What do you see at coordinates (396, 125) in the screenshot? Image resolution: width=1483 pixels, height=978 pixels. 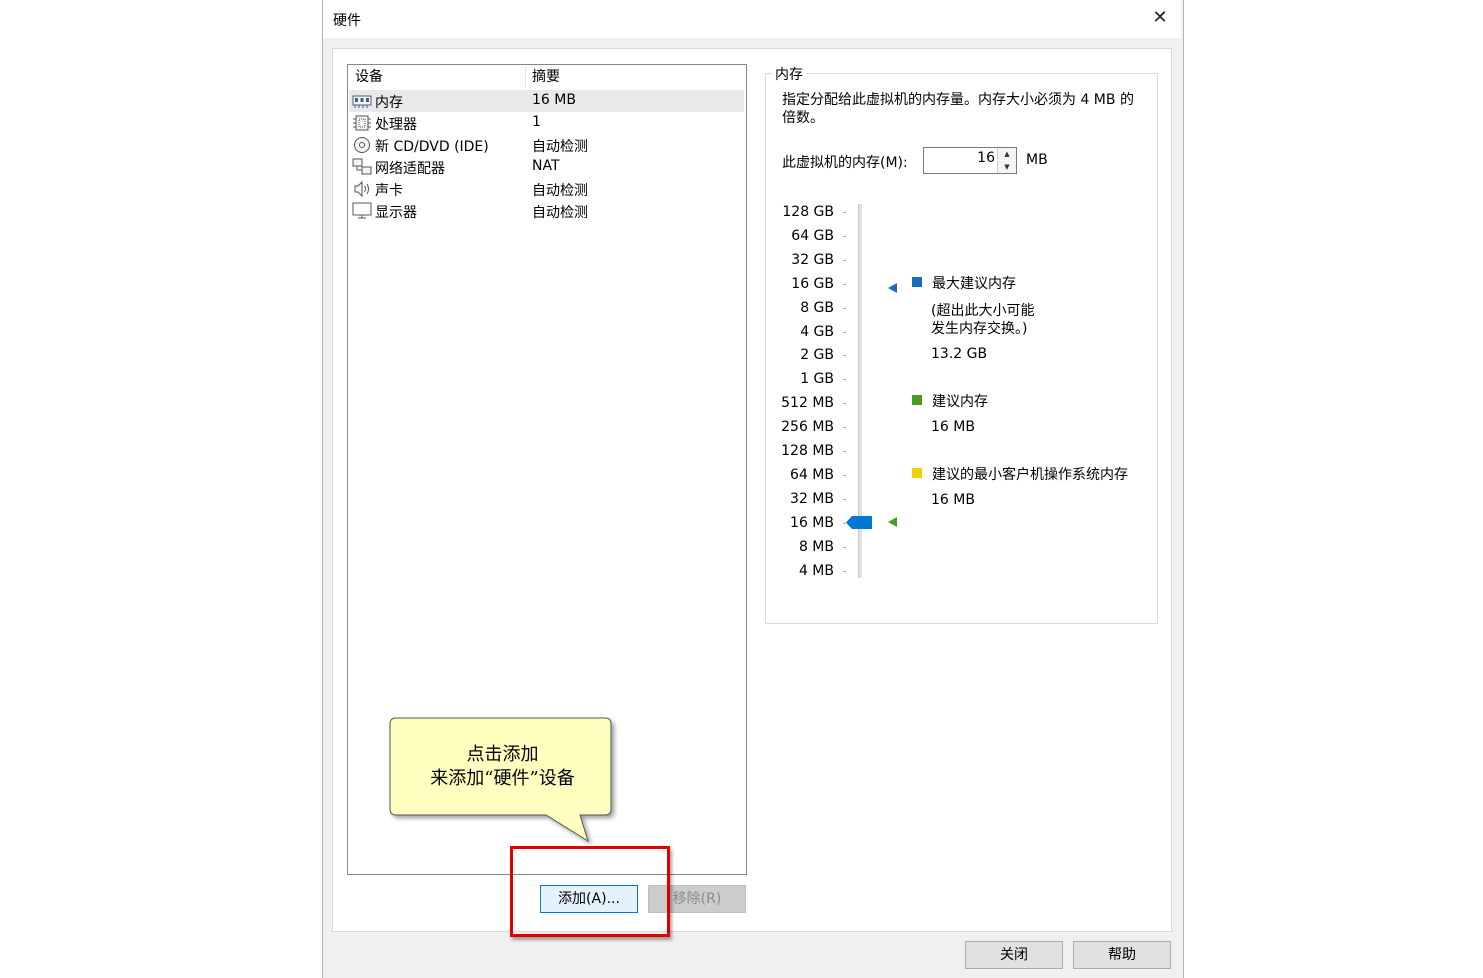 I see `device-name: 处理器` at bounding box center [396, 125].